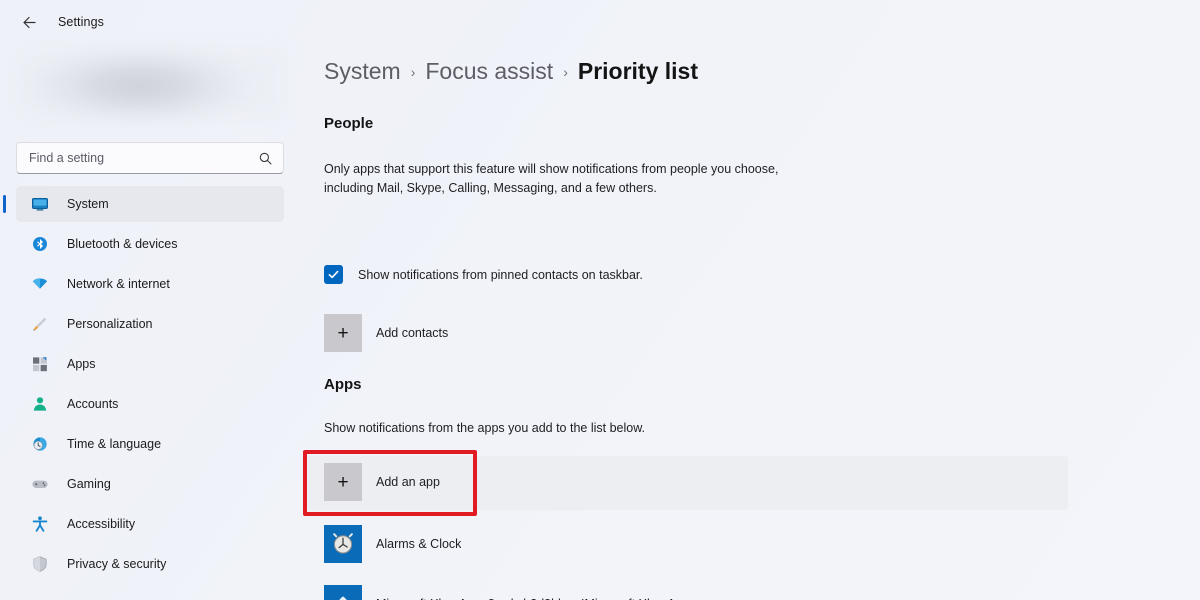 The height and width of the screenshot is (600, 1200). I want to click on apps-grid-icon, so click(40, 364).